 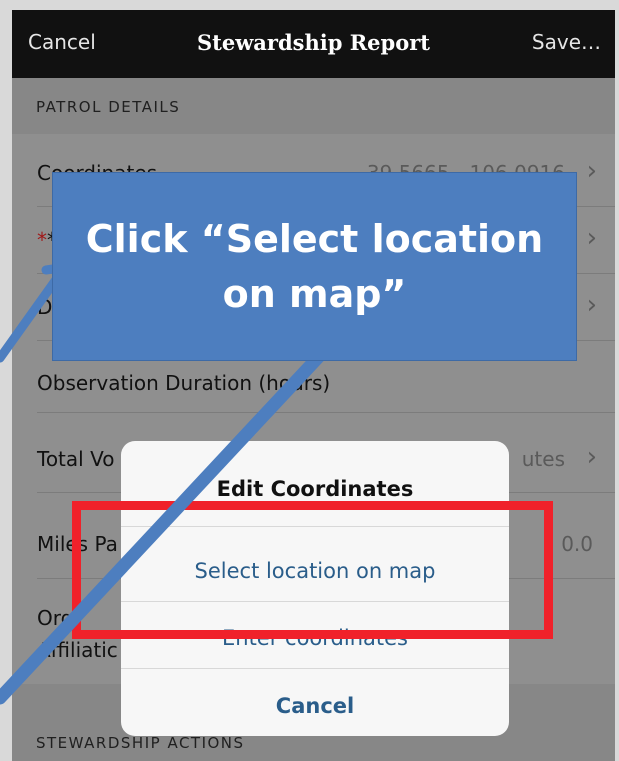 I want to click on callout-text: Click “Select location on map”, so click(x=314, y=266).